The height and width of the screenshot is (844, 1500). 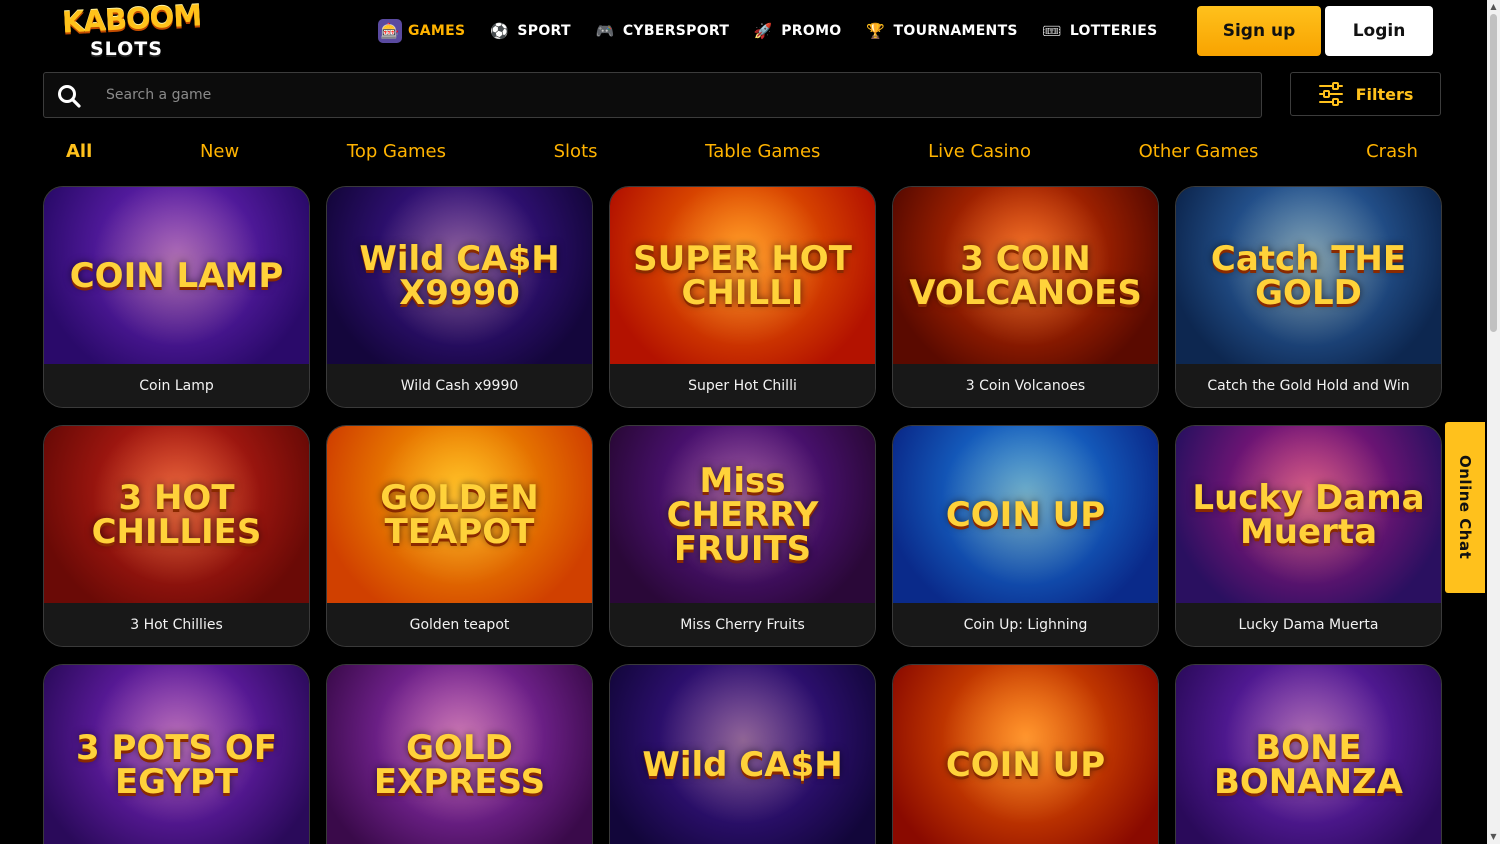 I want to click on game-thumbnail: SUPER HOT CHILLI, so click(x=742, y=275).